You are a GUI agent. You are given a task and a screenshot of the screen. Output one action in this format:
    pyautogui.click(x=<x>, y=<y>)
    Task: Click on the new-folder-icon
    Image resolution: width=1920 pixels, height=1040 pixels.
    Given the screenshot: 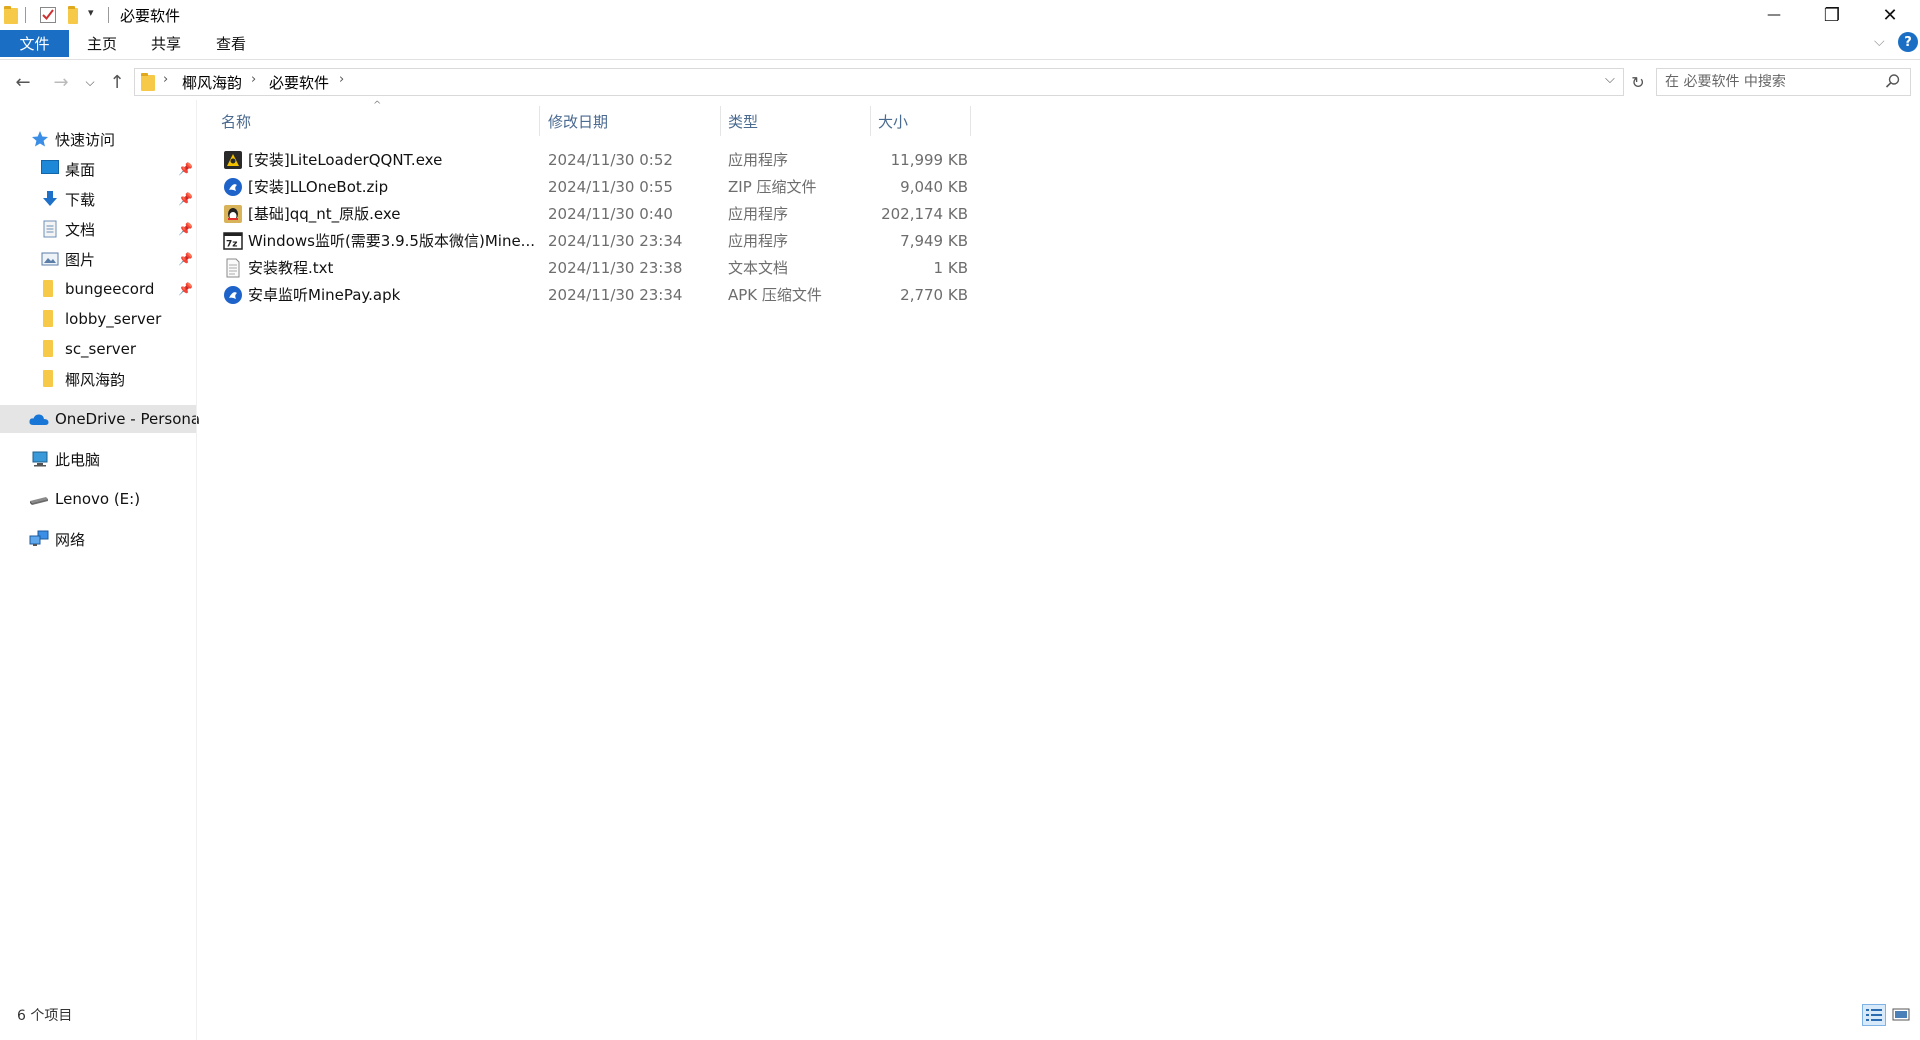 What is the action you would take?
    pyautogui.click(x=73, y=15)
    